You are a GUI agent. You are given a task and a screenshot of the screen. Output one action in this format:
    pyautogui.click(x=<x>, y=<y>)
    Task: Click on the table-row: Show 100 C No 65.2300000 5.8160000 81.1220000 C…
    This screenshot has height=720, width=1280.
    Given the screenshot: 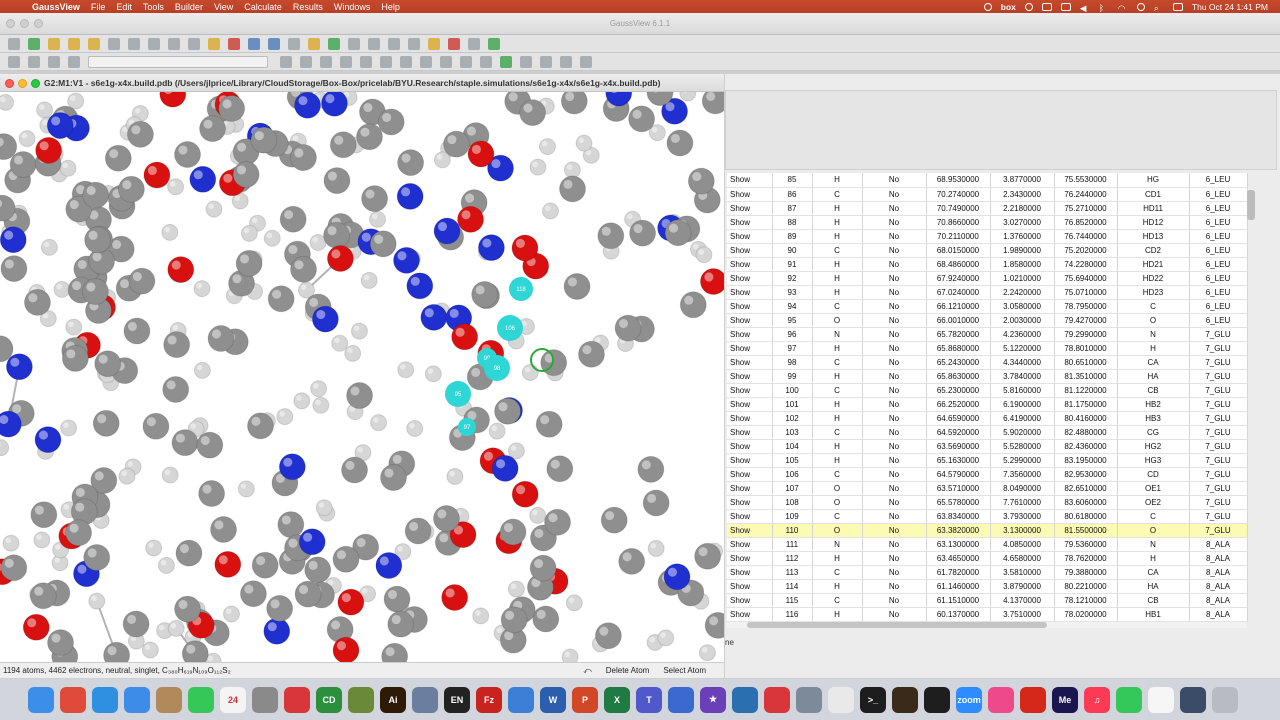 What is the action you would take?
    pyautogui.click(x=987, y=390)
    